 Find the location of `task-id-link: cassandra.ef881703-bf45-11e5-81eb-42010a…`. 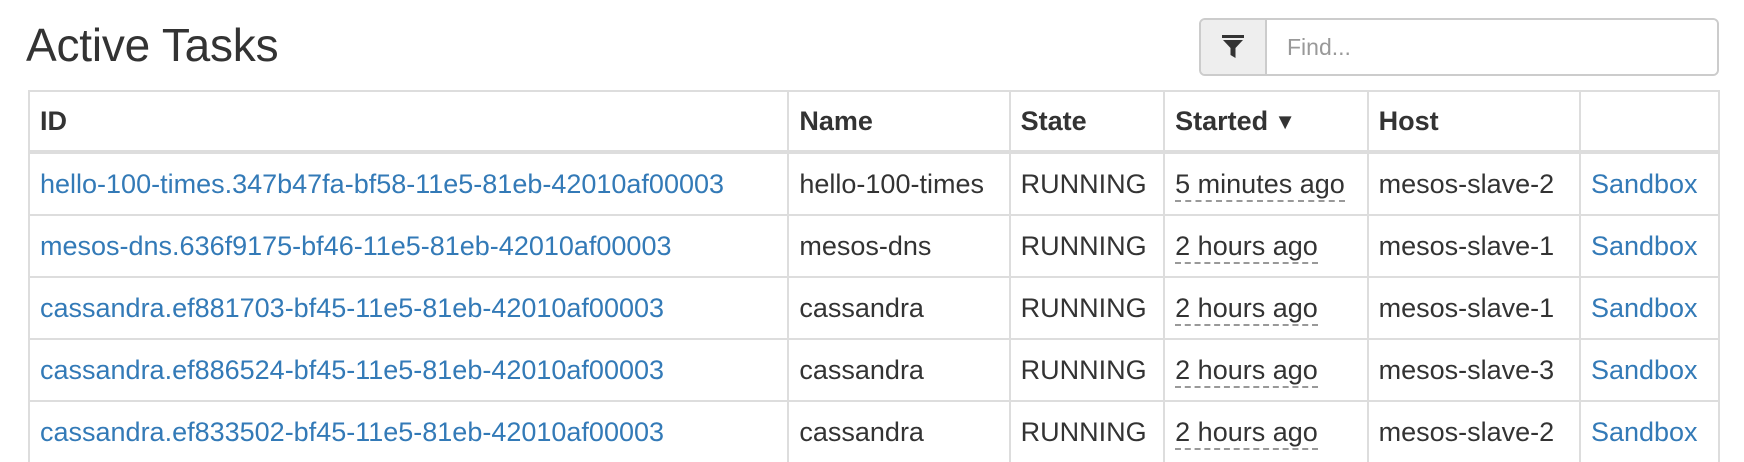

task-id-link: cassandra.ef881703-bf45-11e5-81eb-42010a… is located at coordinates (352, 308).